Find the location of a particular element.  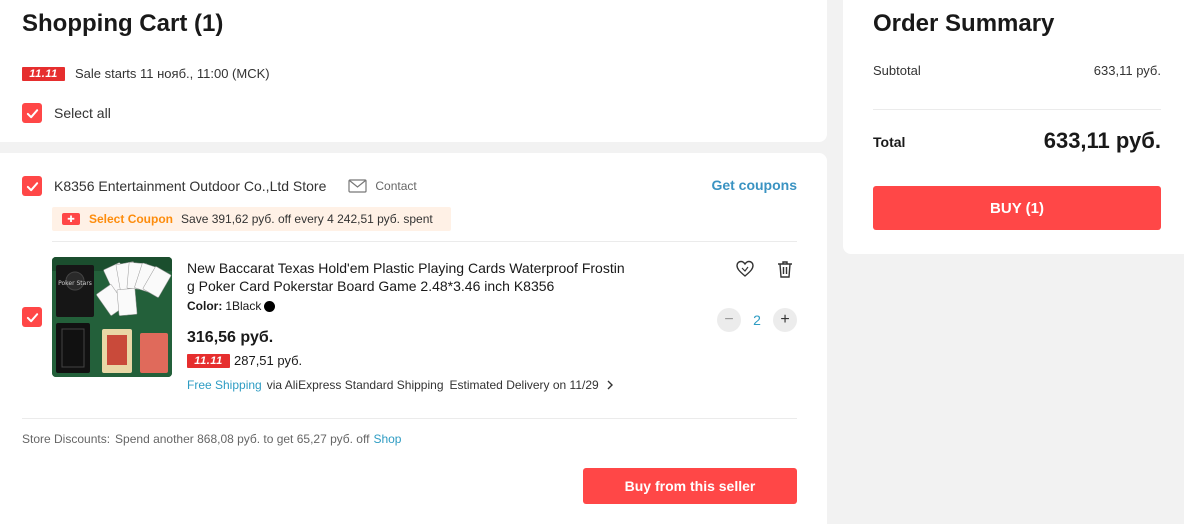

product-image: Poker Stars is located at coordinates (112, 317).